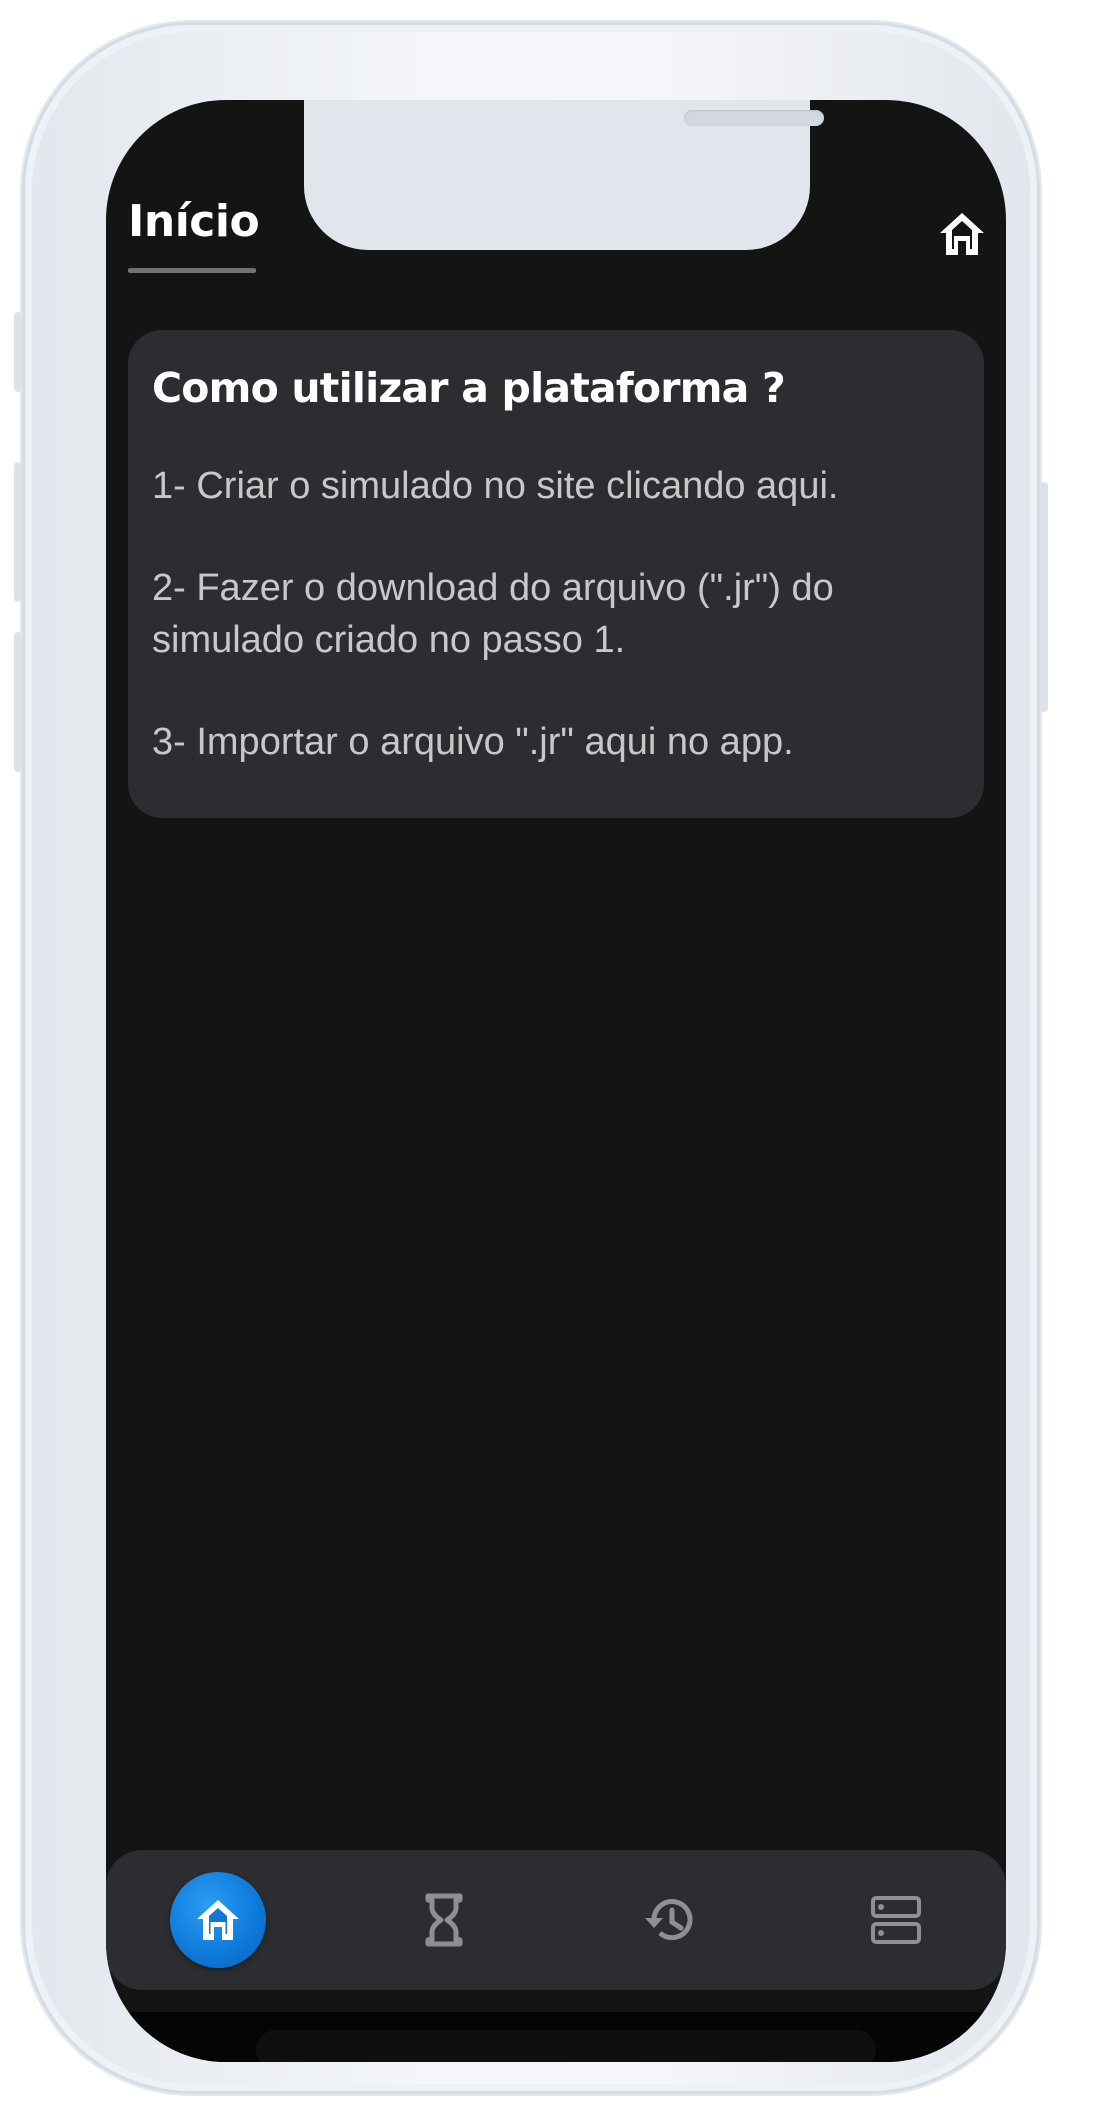  What do you see at coordinates (754, 118) in the screenshot?
I see `speaker-grille` at bounding box center [754, 118].